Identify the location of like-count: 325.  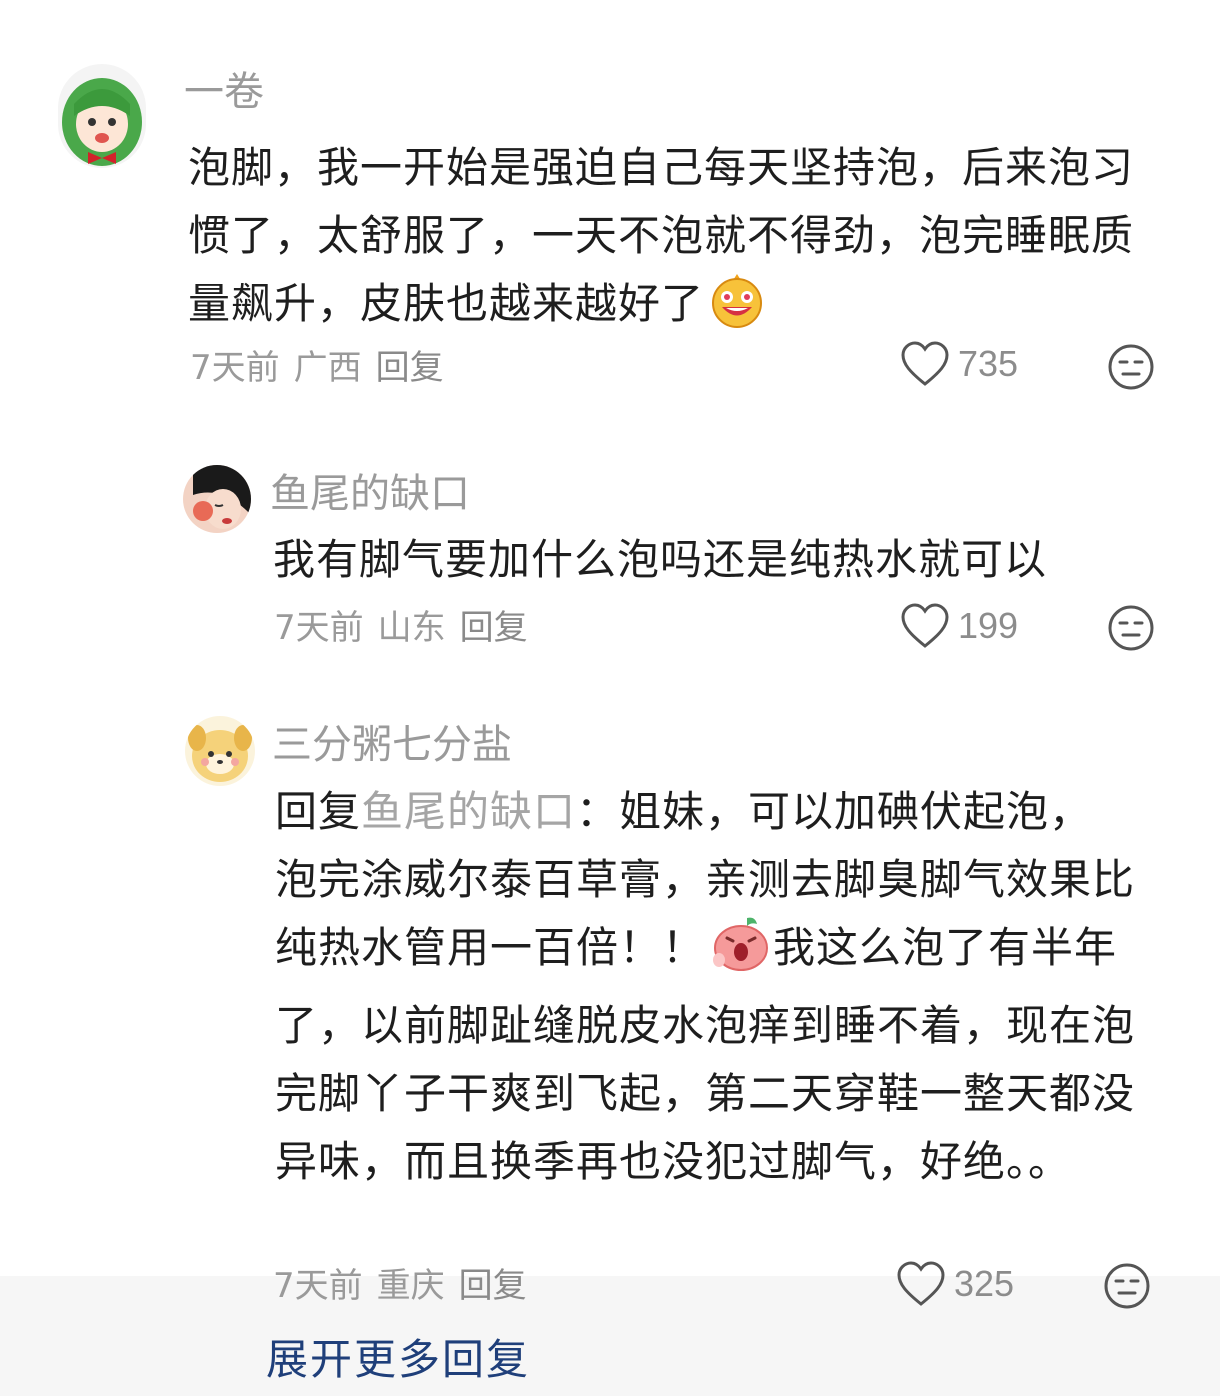
(984, 1283).